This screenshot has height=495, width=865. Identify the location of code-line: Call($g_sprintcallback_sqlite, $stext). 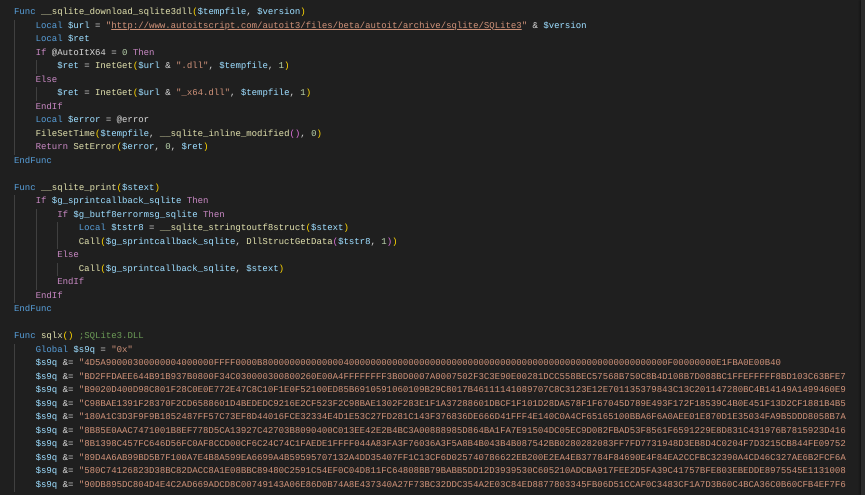
(181, 269).